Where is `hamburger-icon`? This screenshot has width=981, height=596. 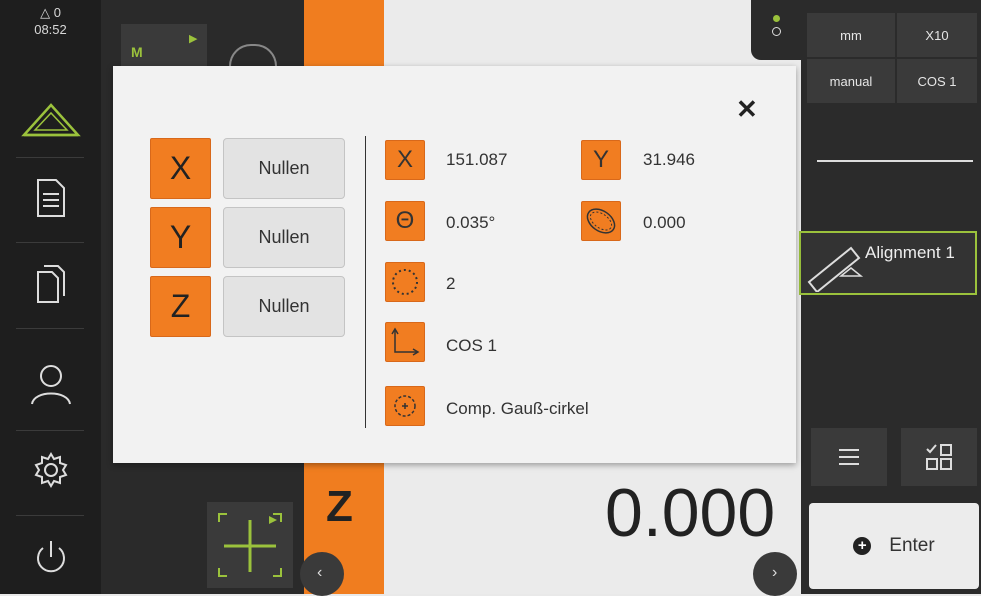
hamburger-icon is located at coordinates (849, 457).